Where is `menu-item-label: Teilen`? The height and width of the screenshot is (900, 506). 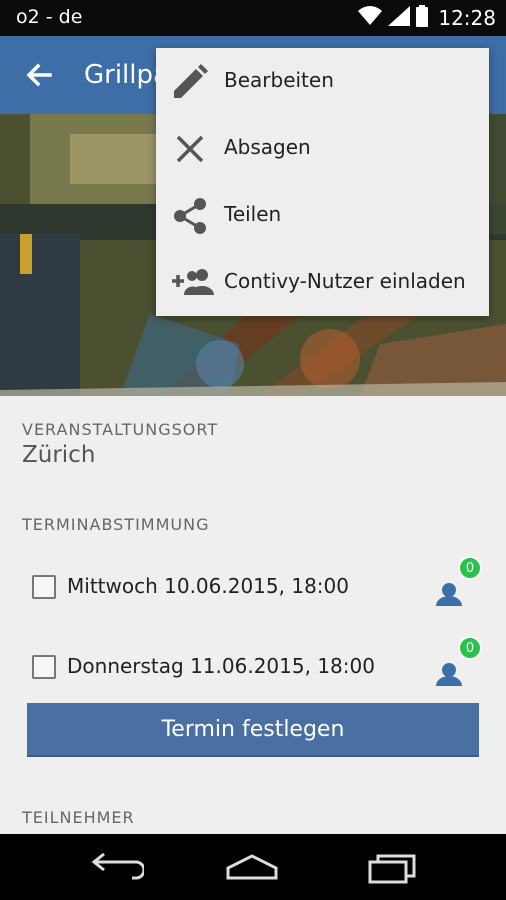
menu-item-label: Teilen is located at coordinates (253, 214).